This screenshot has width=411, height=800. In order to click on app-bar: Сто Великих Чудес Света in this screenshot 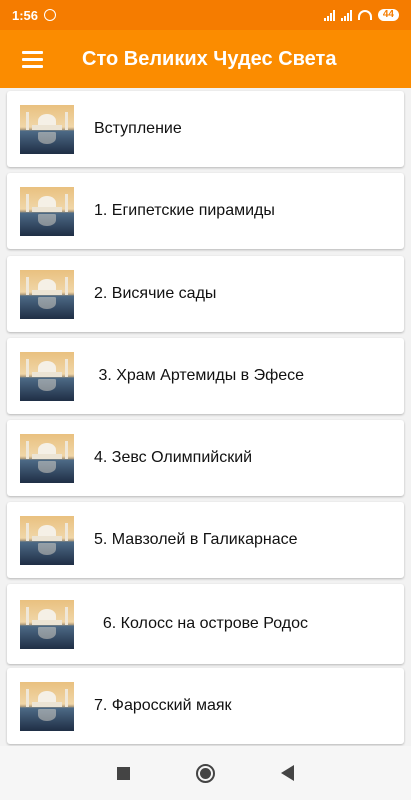, I will do `click(205, 59)`.